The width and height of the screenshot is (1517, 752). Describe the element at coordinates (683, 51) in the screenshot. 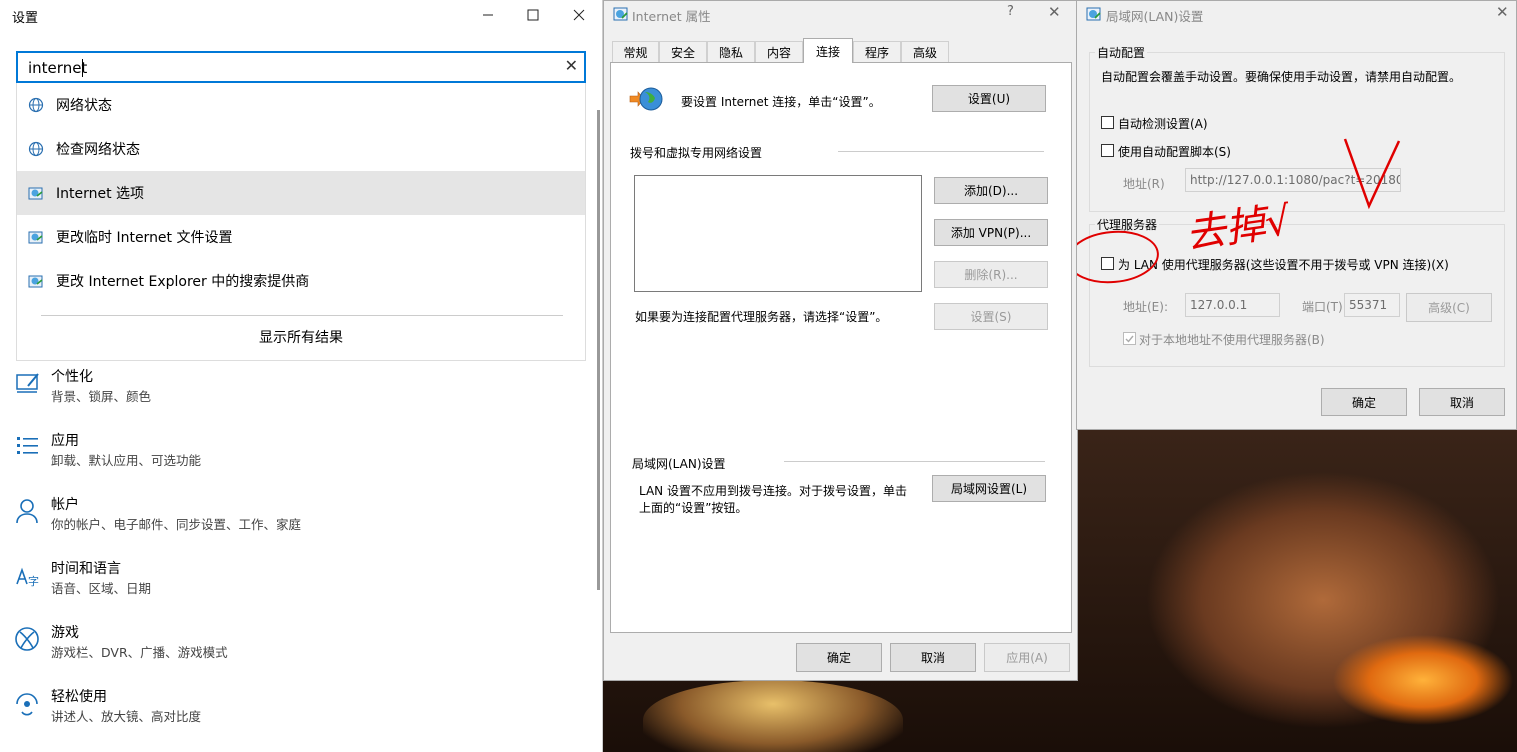

I see `tab-security: 安全` at that location.